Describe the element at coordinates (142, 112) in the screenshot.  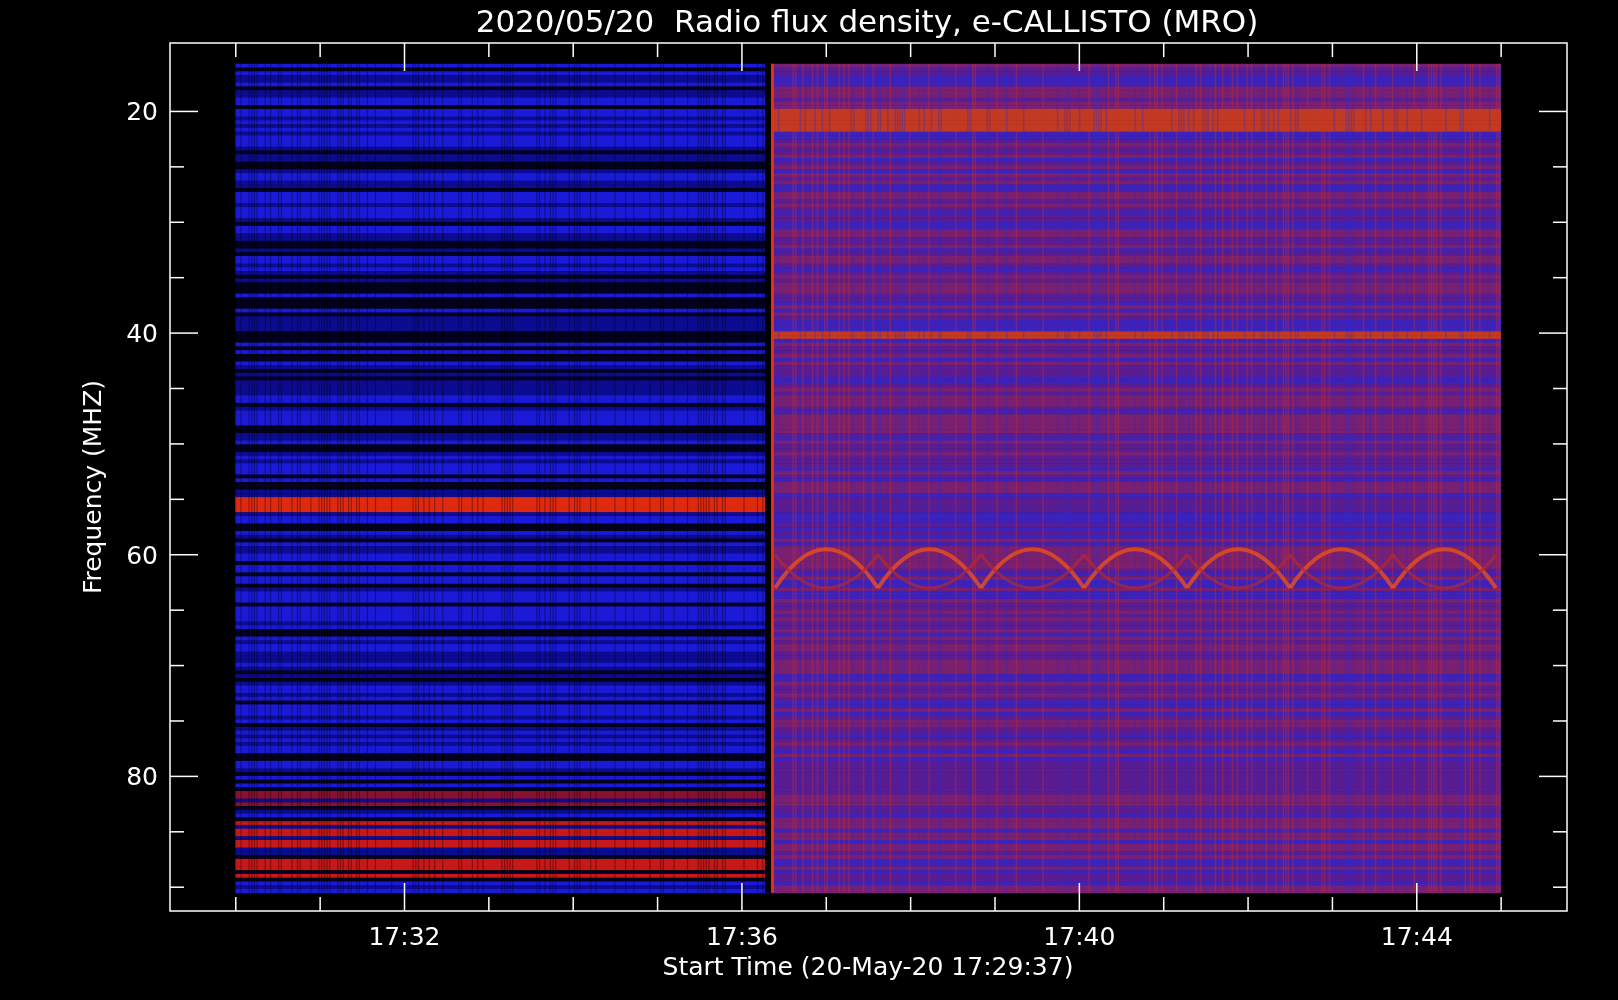
I see `y-tick-label: 20` at that location.